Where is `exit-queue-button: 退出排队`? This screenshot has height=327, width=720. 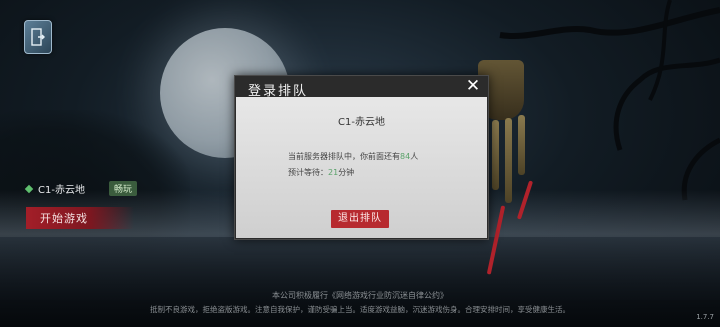 exit-queue-button: 退出排队 is located at coordinates (360, 219).